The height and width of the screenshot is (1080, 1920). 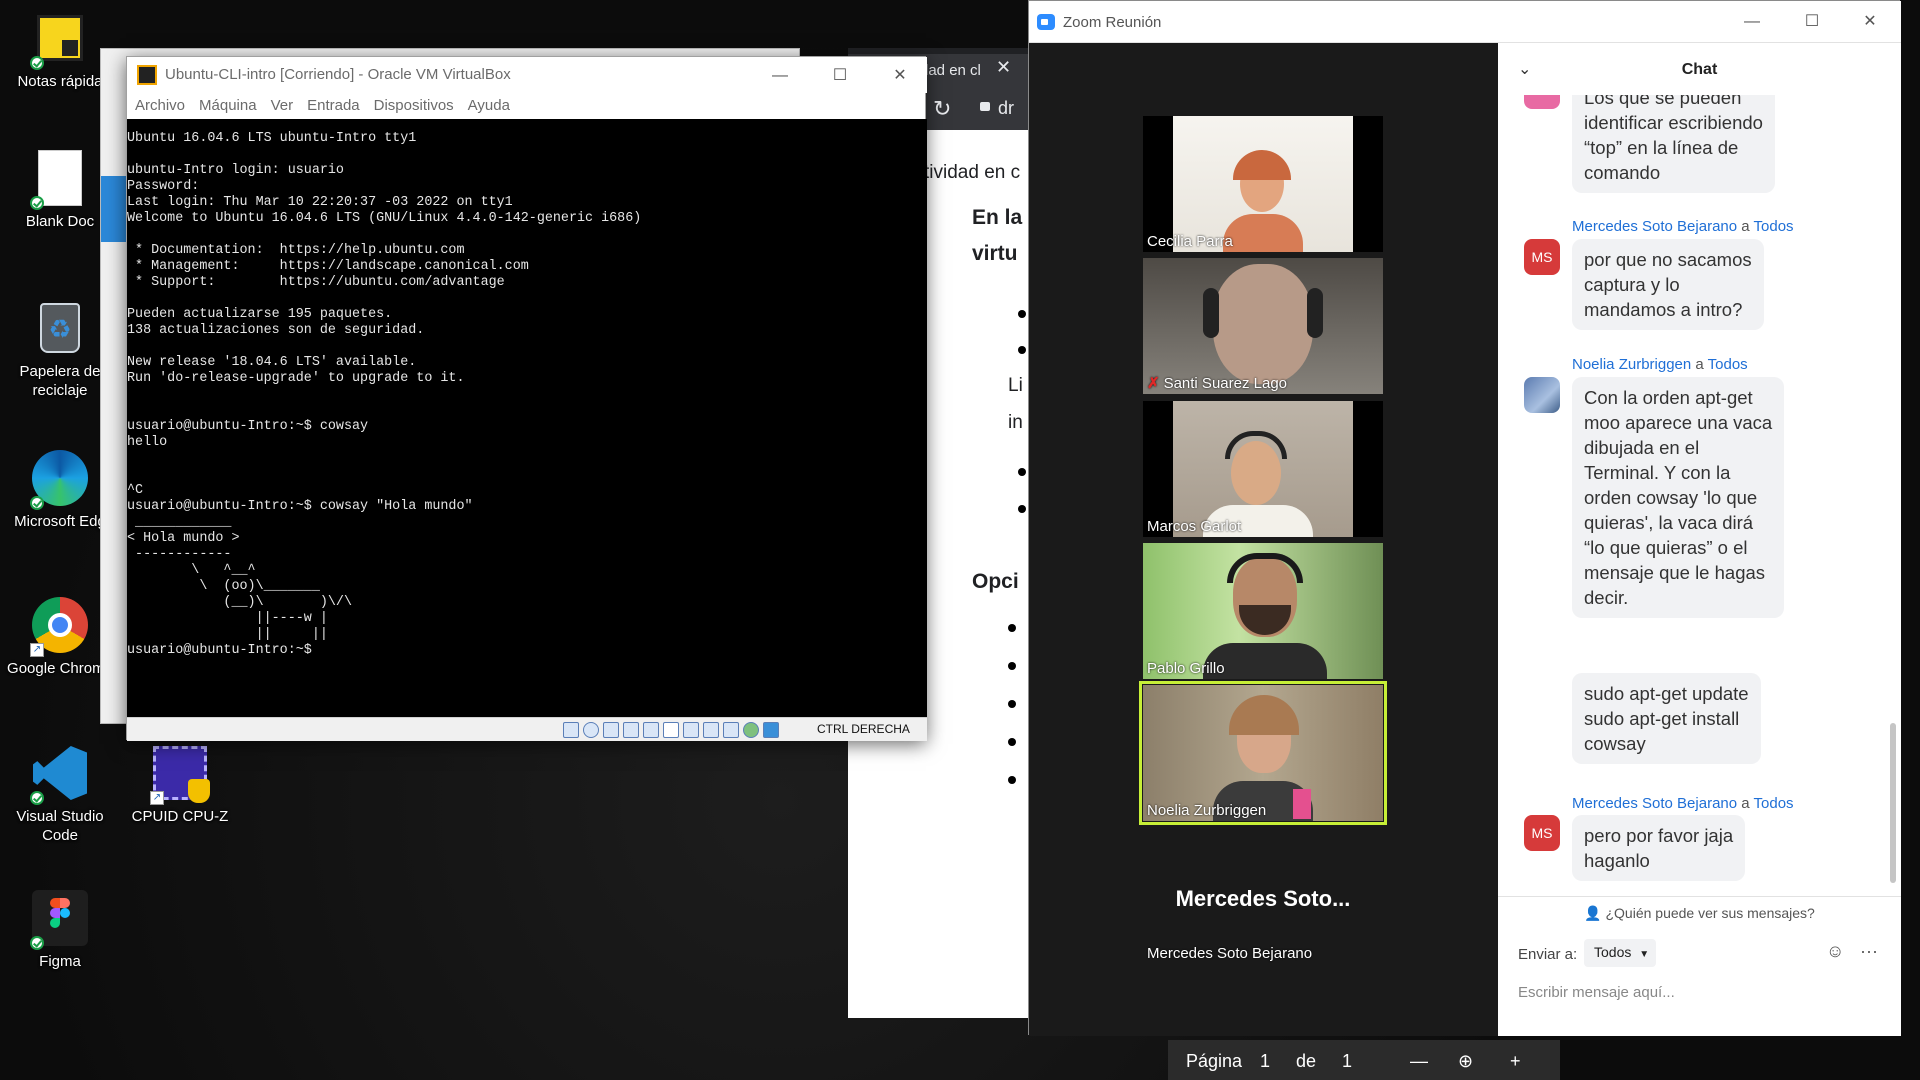 What do you see at coordinates (1869, 951) in the screenshot?
I see `more-options-icon: ···` at bounding box center [1869, 951].